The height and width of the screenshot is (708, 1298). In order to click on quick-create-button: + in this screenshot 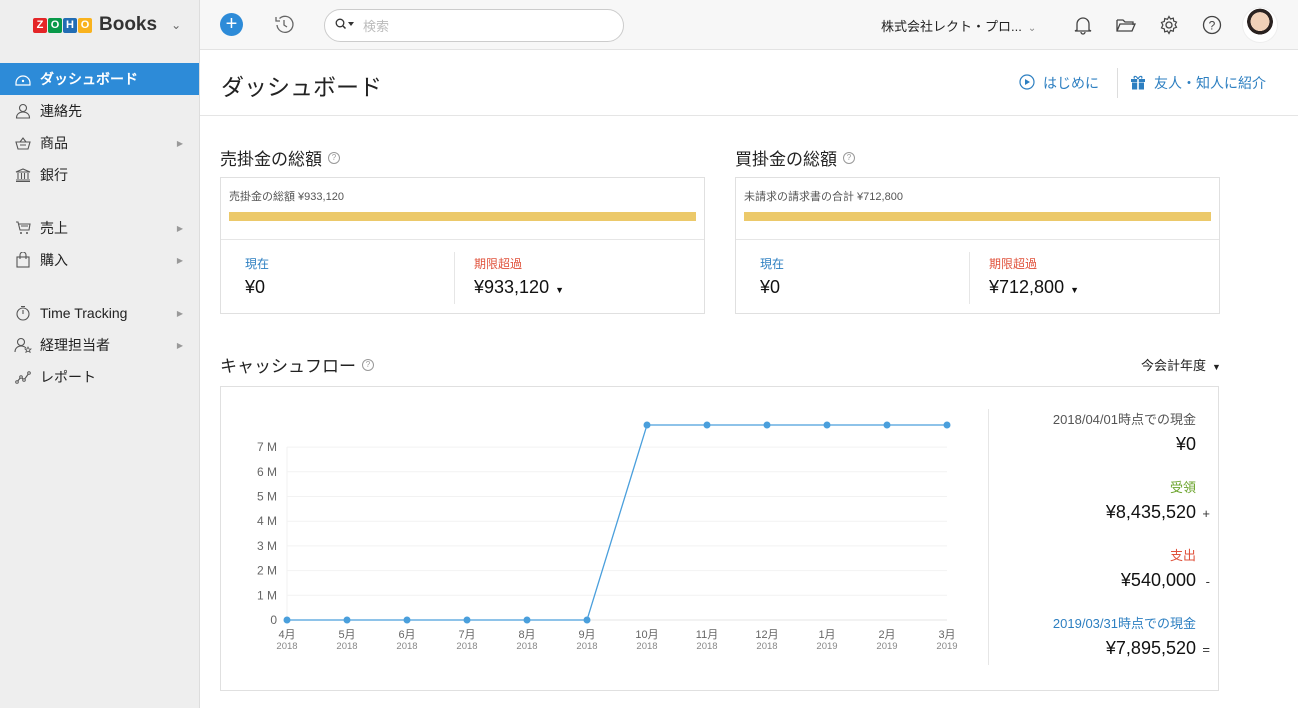, I will do `click(231, 24)`.